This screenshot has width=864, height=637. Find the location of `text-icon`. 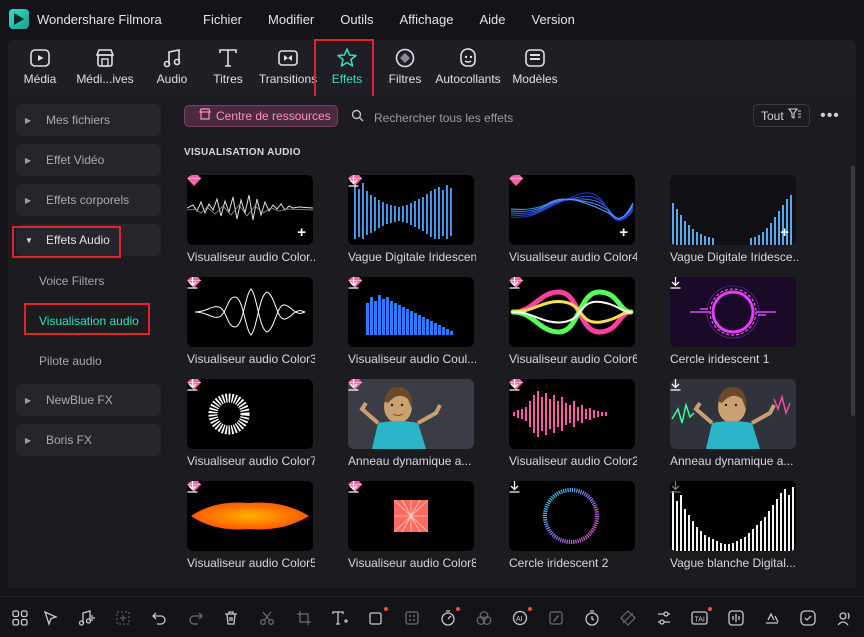

text-icon is located at coordinates (228, 58).